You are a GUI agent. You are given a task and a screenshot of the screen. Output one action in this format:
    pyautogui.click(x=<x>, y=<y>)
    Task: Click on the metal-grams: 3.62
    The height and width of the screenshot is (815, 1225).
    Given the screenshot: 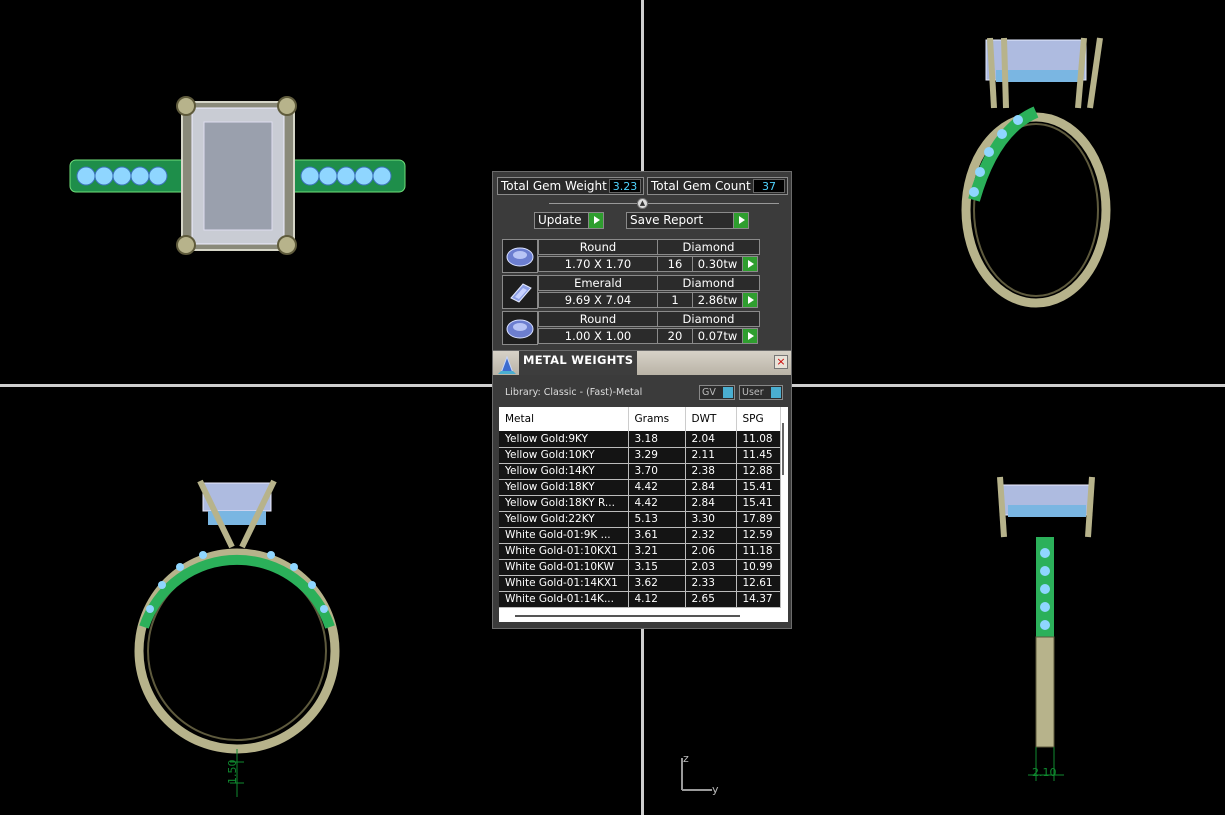 What is the action you would take?
    pyautogui.click(x=657, y=583)
    